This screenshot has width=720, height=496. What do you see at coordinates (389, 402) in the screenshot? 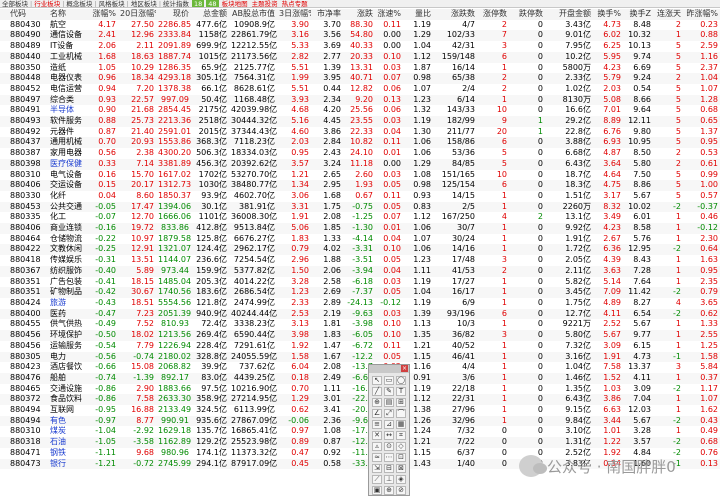
I see `drawing-tool-icon: ▤` at bounding box center [389, 402].